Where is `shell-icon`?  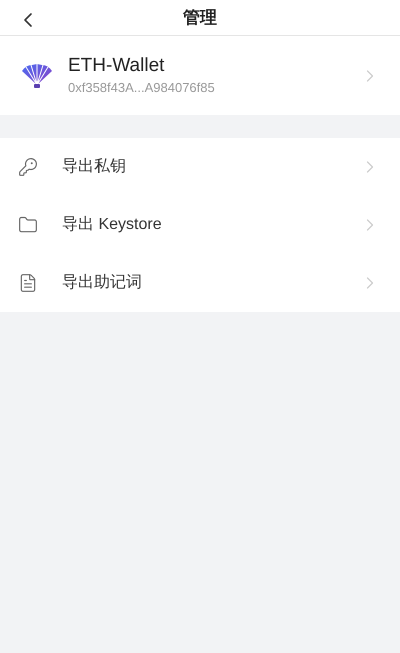
shell-icon is located at coordinates (37, 75).